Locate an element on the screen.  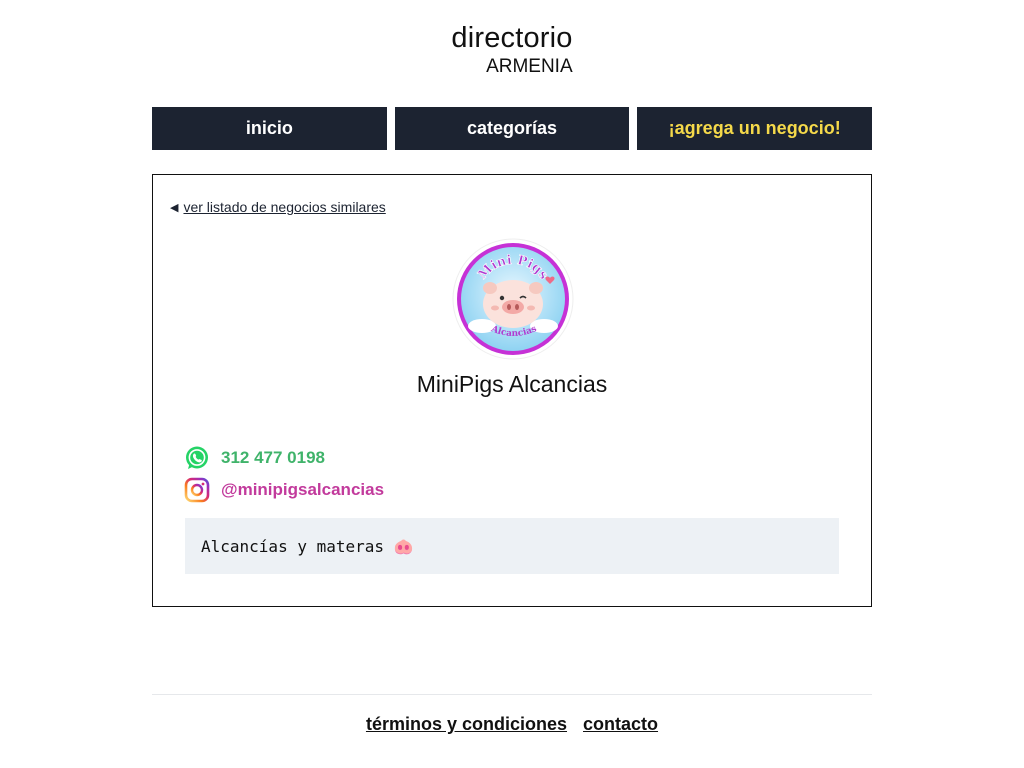
whatsapp-contact: 312 477 0198 is located at coordinates (254, 458).